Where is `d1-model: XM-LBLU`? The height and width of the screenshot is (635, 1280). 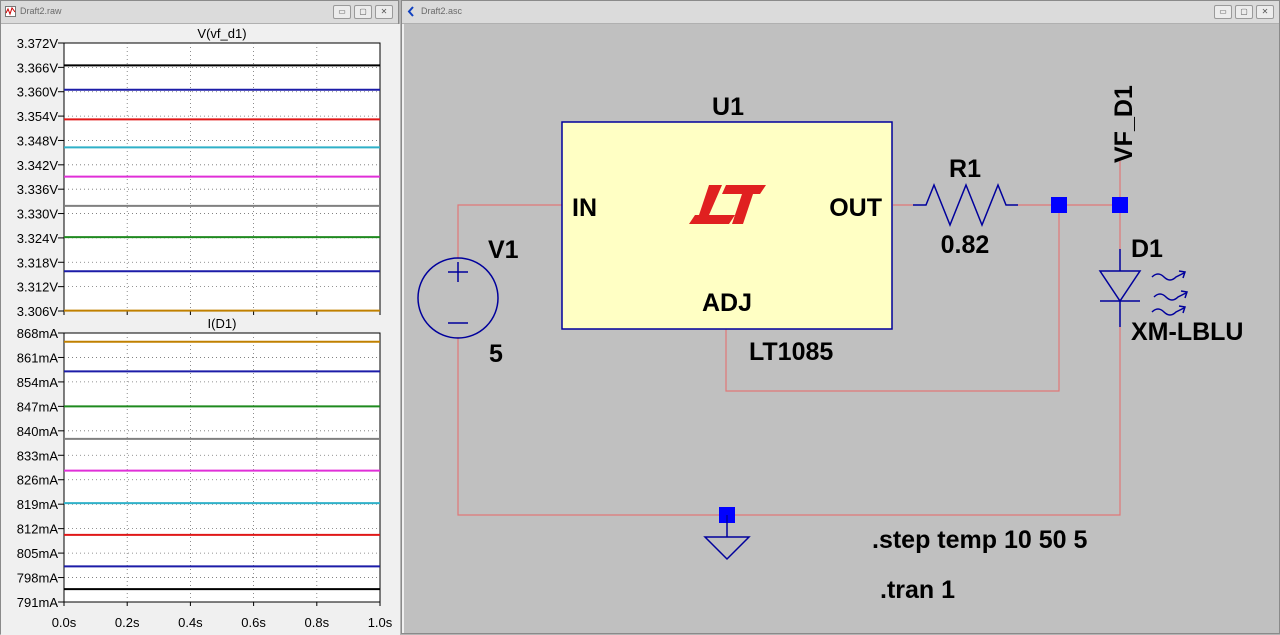
d1-model: XM-LBLU is located at coordinates (1187, 332).